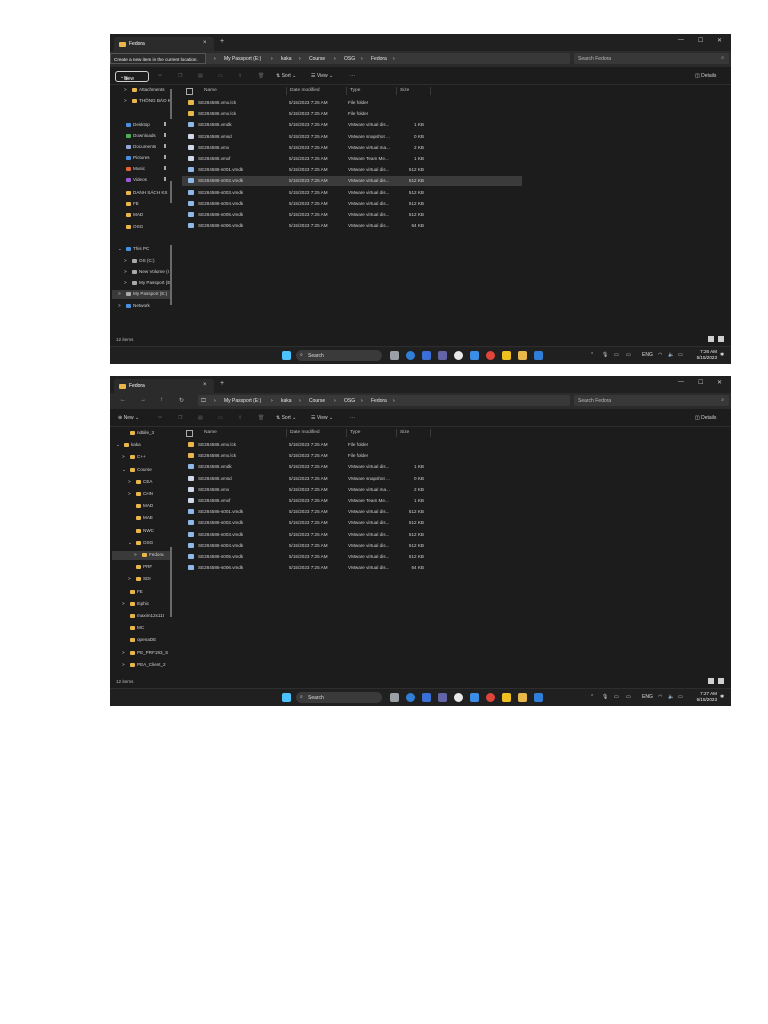 The image size is (768, 1024). Describe the element at coordinates (141, 125) in the screenshot. I see `sidebar-item-desktop: Desktop` at that location.